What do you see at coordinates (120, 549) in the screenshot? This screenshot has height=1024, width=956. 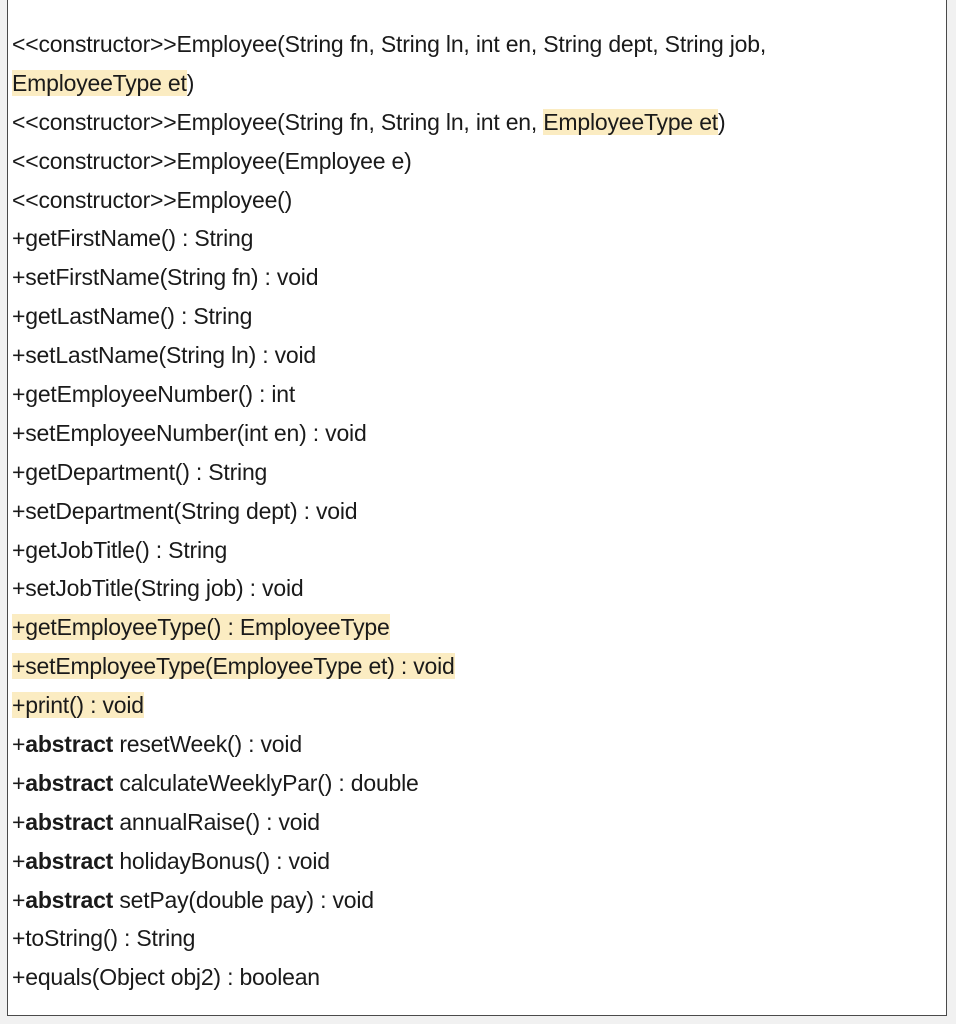 I see `method-text: +getJobTitle() : String` at bounding box center [120, 549].